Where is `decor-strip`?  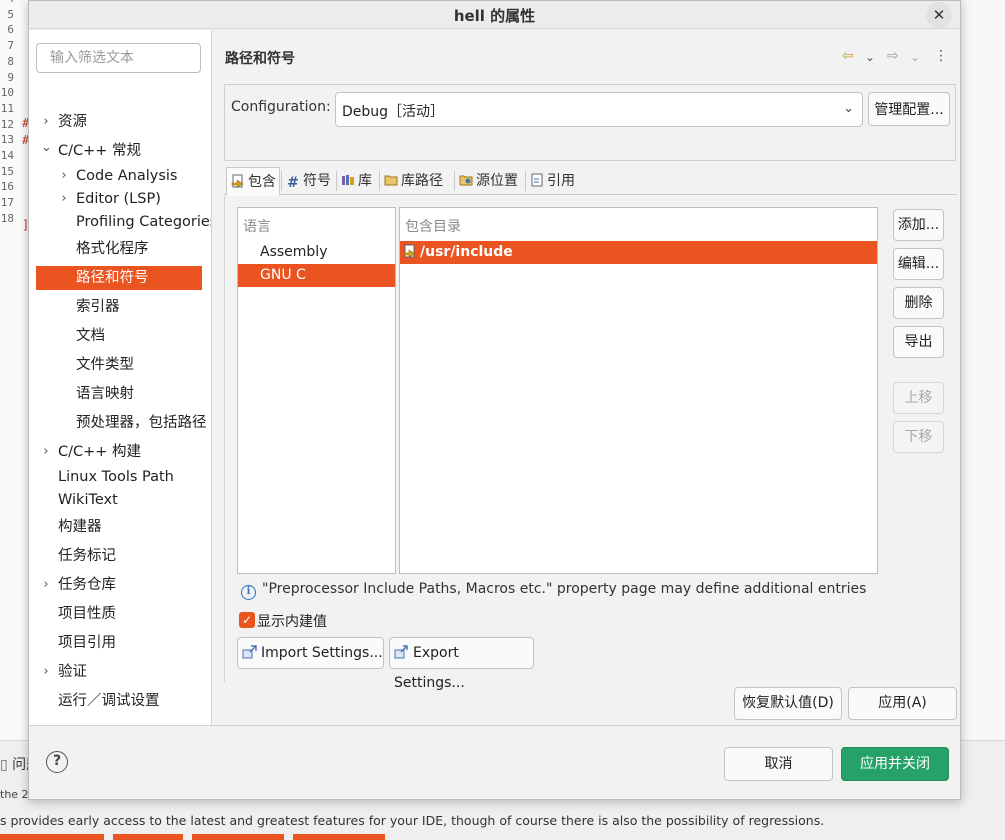
decor-strip is located at coordinates (52, 837).